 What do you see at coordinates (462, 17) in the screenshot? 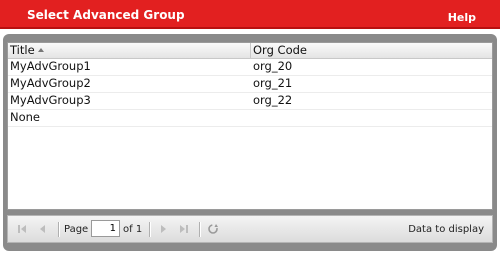
I see `help-link: Help` at bounding box center [462, 17].